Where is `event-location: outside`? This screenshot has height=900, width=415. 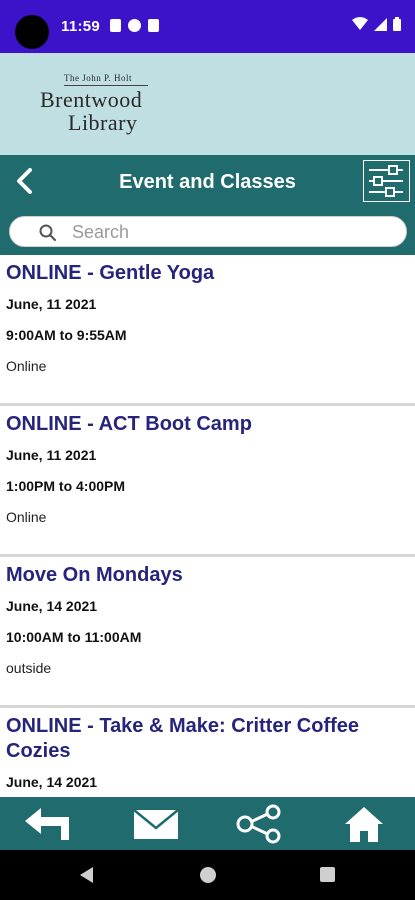 event-location: outside is located at coordinates (29, 668).